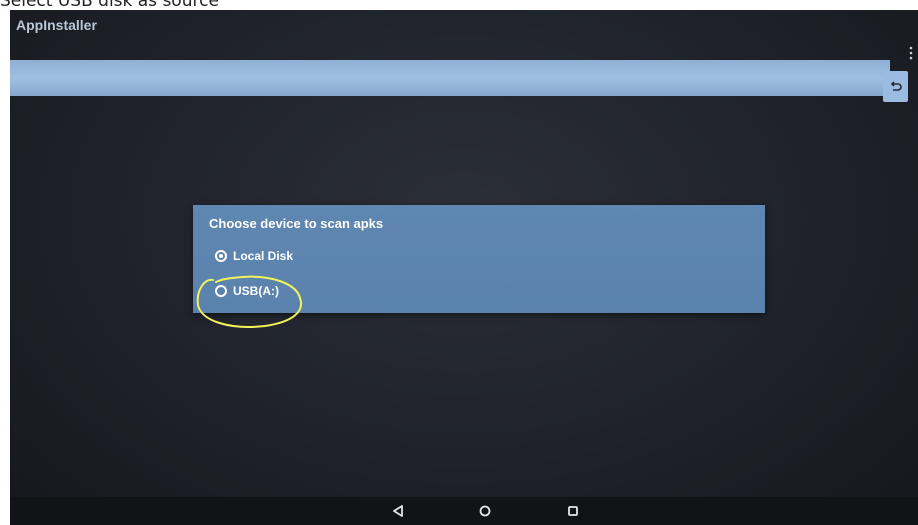 The width and height of the screenshot is (918, 525). What do you see at coordinates (450, 78) in the screenshot?
I see `path-bar` at bounding box center [450, 78].